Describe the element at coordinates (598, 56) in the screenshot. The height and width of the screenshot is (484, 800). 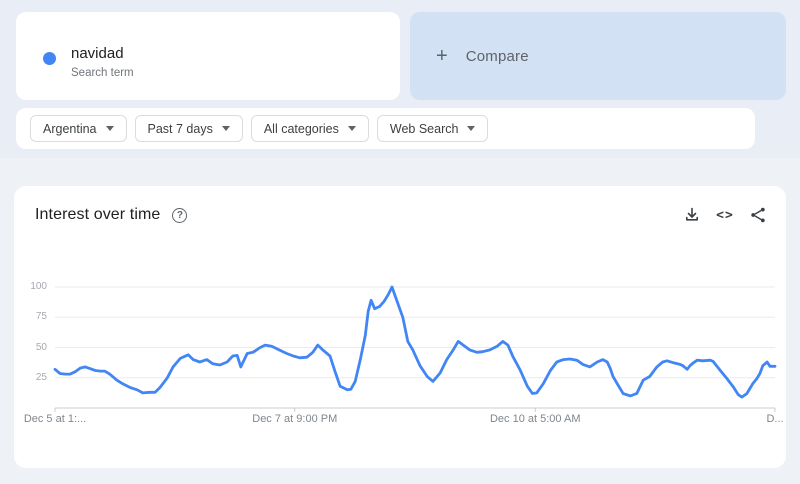
I see `compare-card: + Compare` at that location.